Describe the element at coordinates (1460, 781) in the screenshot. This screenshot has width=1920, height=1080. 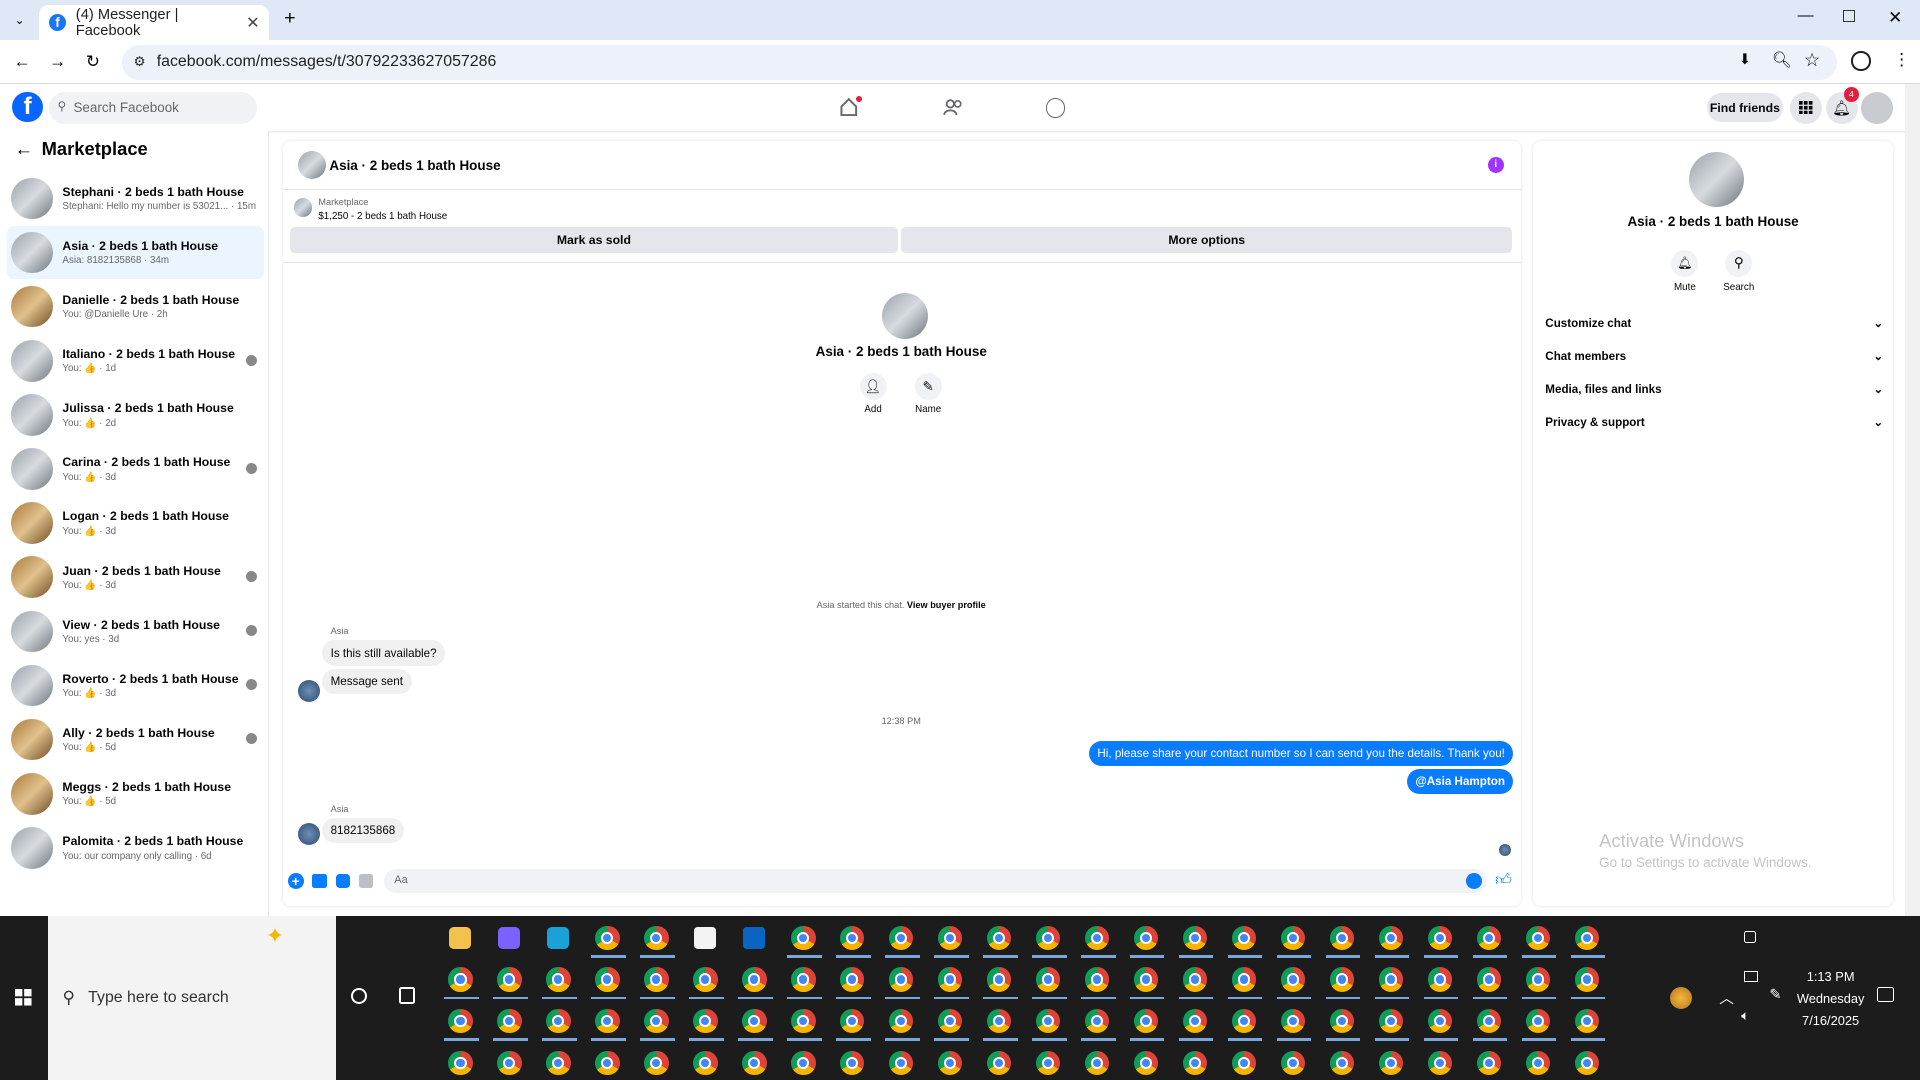
I see `outgoing-mention: @Asia Hampton` at that location.